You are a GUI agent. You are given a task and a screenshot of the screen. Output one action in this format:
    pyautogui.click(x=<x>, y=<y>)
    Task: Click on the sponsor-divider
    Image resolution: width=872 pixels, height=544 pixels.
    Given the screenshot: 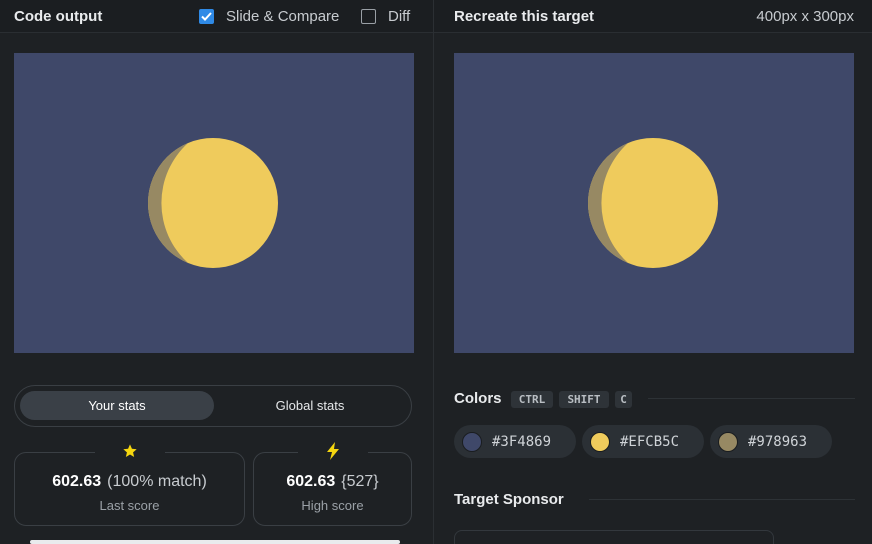 What is the action you would take?
    pyautogui.click(x=722, y=499)
    